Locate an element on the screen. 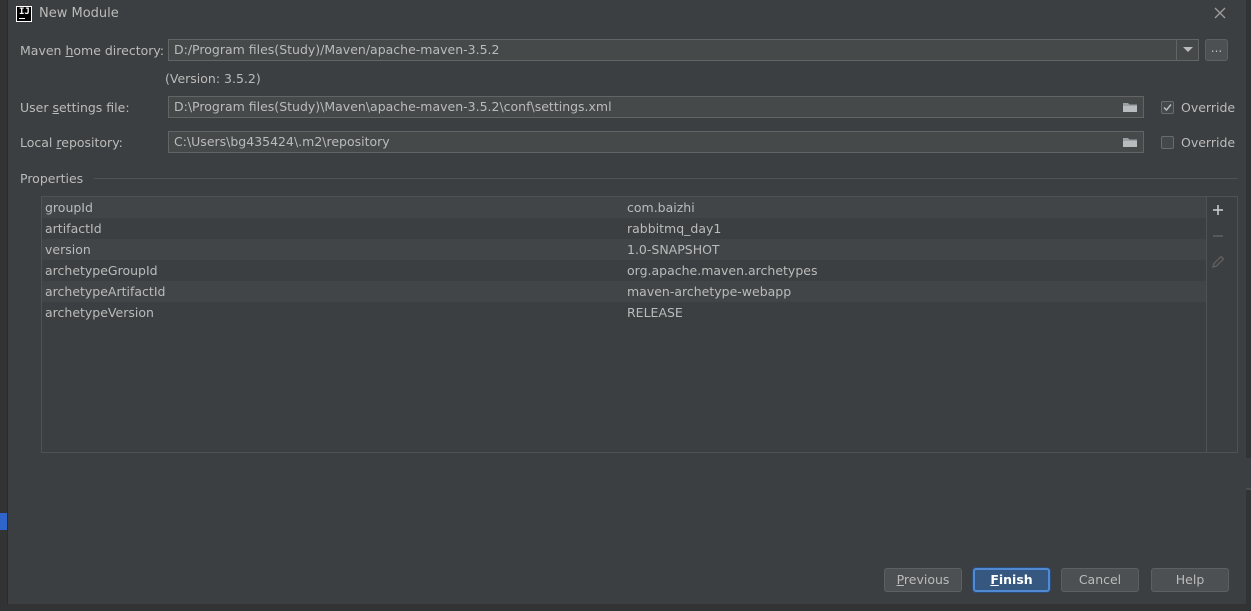  plus-icon is located at coordinates (1218, 210).